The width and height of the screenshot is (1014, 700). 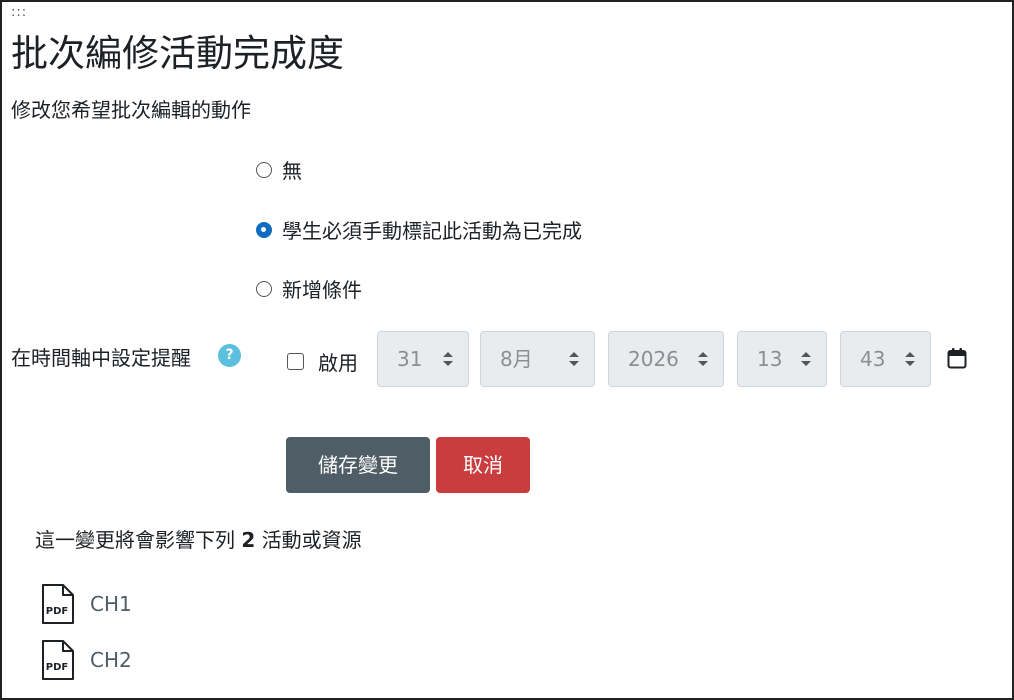 What do you see at coordinates (131, 110) in the screenshot?
I see `form-subtitle: 修改您希望批次編輯的動作` at bounding box center [131, 110].